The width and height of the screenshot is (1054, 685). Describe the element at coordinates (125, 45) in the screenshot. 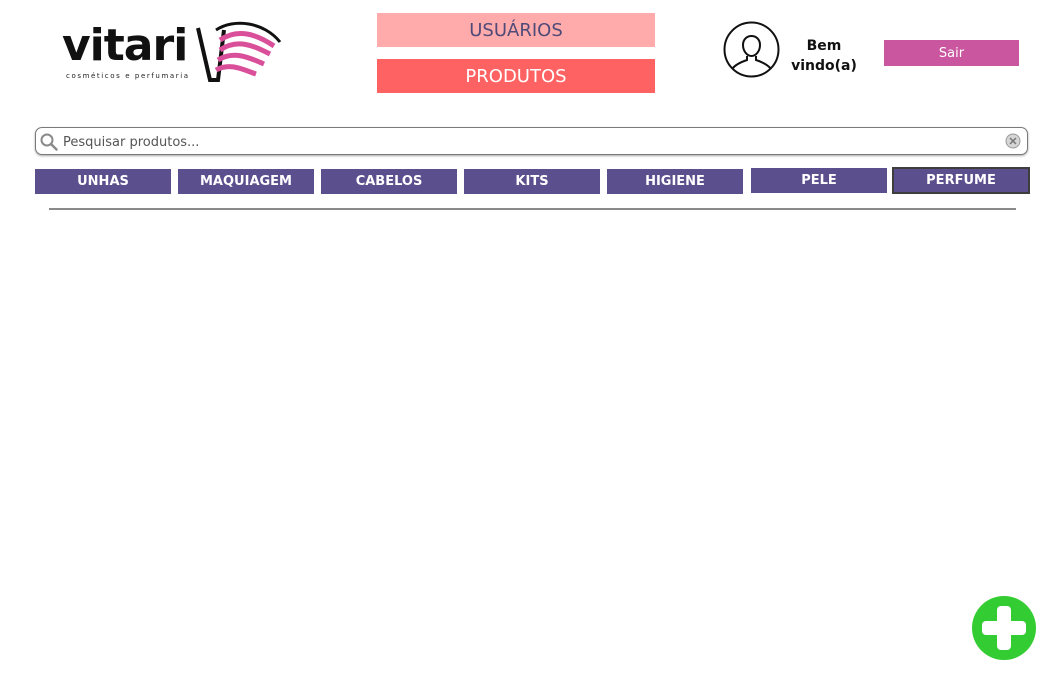

I see `brand-name: vitari` at that location.